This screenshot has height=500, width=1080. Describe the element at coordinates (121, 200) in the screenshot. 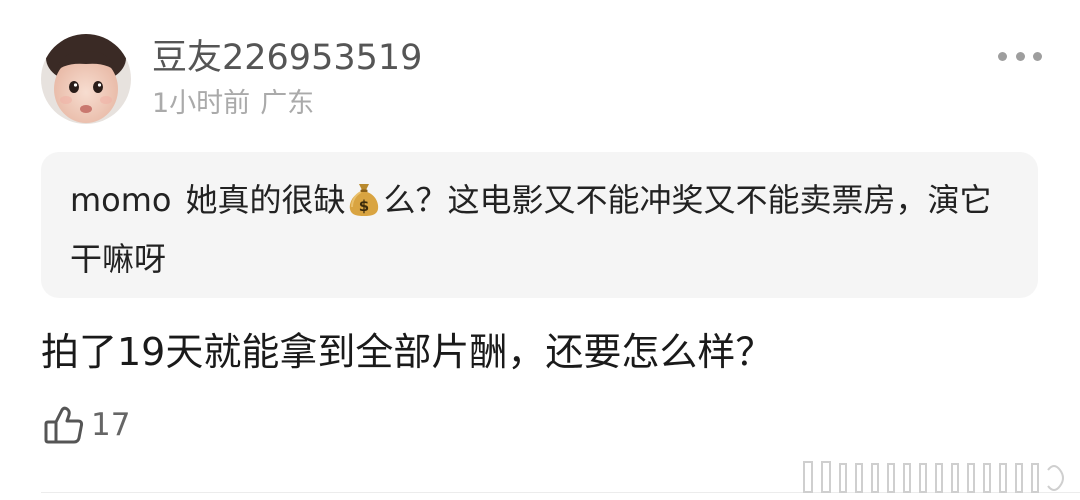

I see `quoted-username: momo` at that location.